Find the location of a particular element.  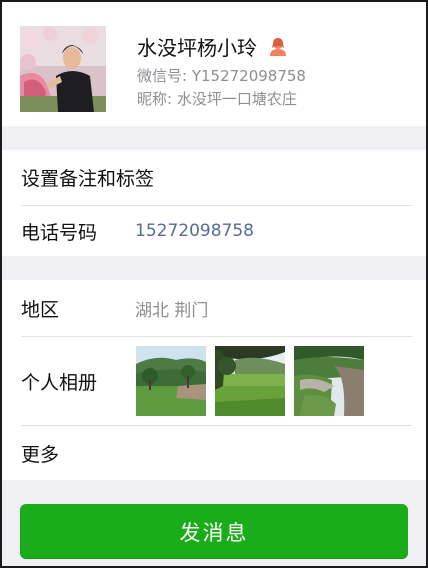

more-label: 更多 is located at coordinates (40, 454).